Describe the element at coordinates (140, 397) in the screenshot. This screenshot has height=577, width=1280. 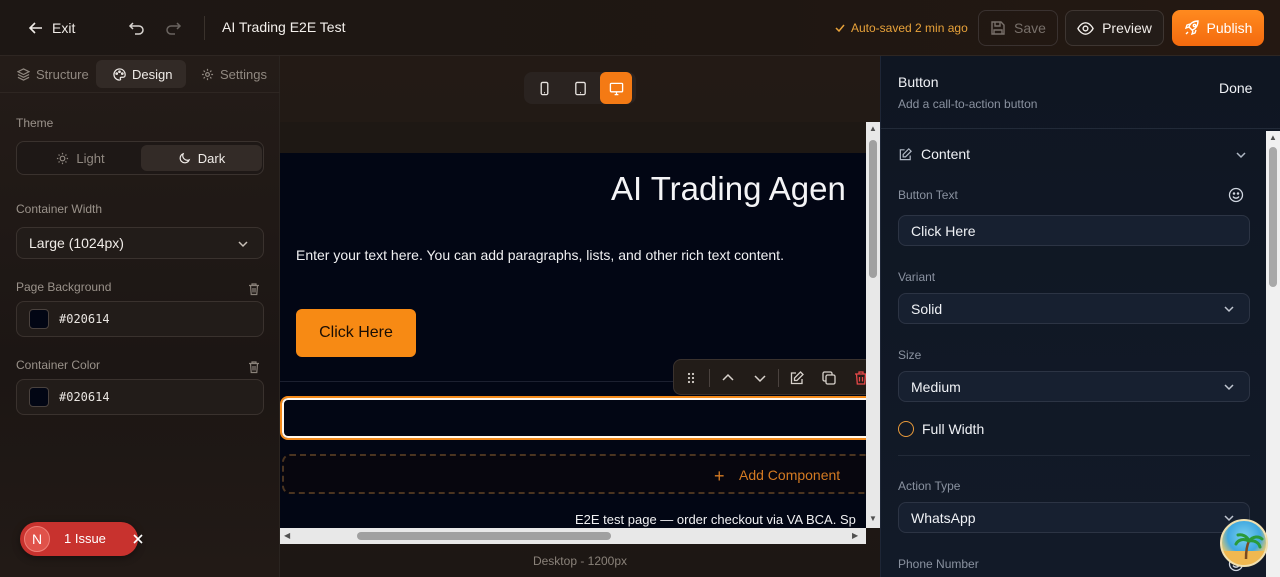
I see `container-color-field: #020614` at that location.